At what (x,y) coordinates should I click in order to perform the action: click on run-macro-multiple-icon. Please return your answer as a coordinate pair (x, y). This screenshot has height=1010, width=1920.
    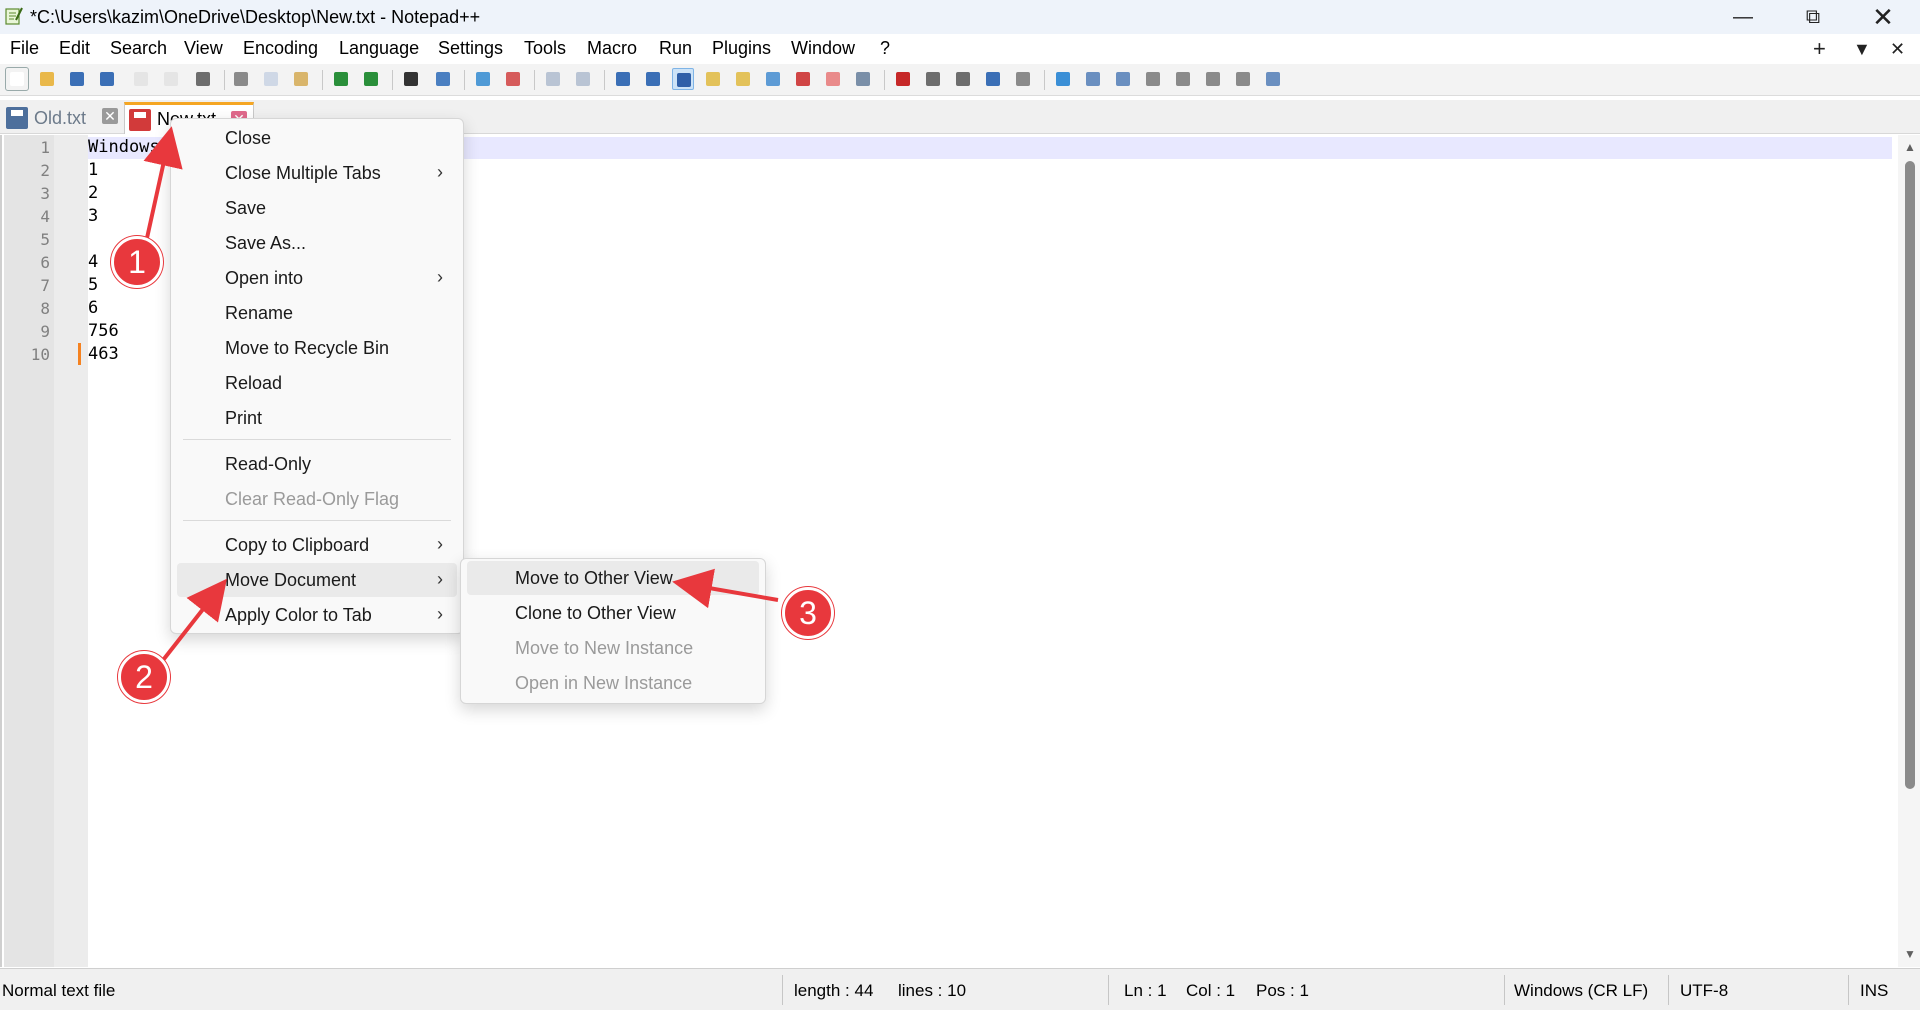
    Looking at the image, I should click on (993, 79).